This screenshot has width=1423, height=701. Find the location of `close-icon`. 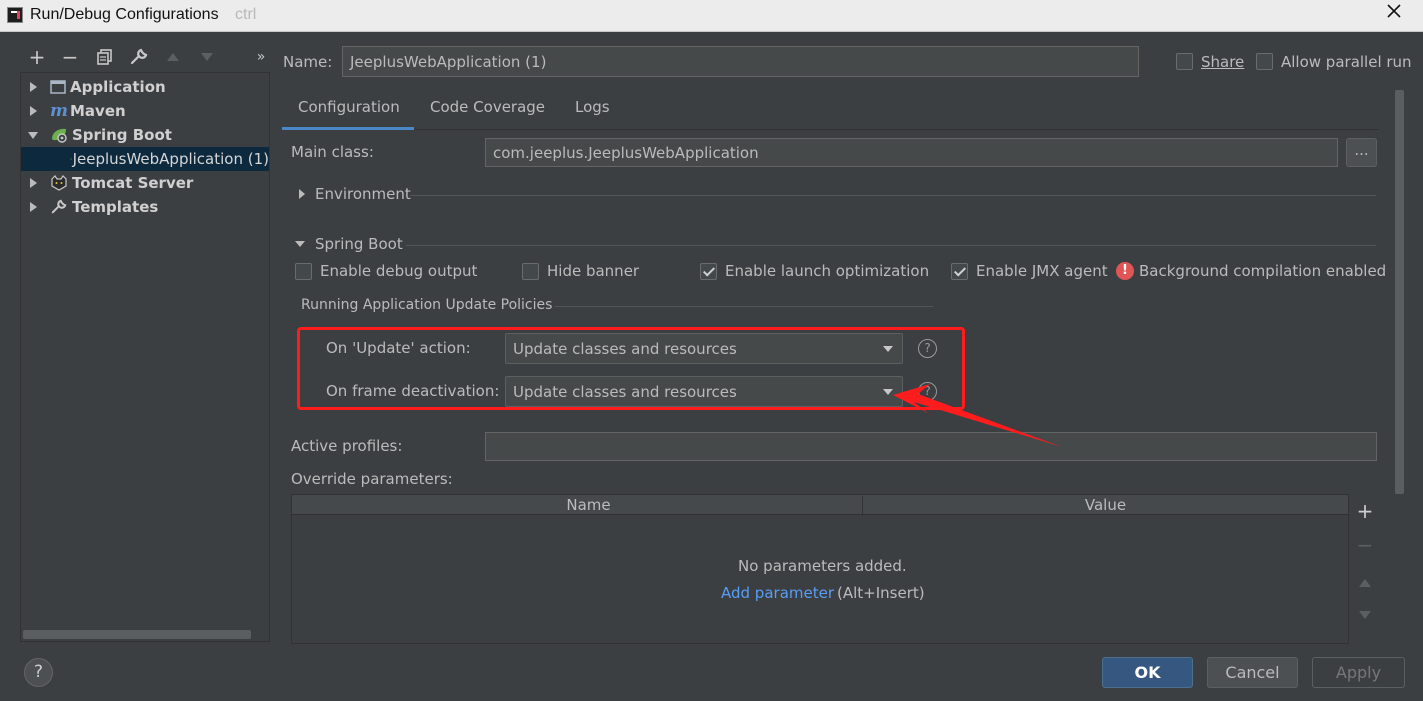

close-icon is located at coordinates (1394, 11).